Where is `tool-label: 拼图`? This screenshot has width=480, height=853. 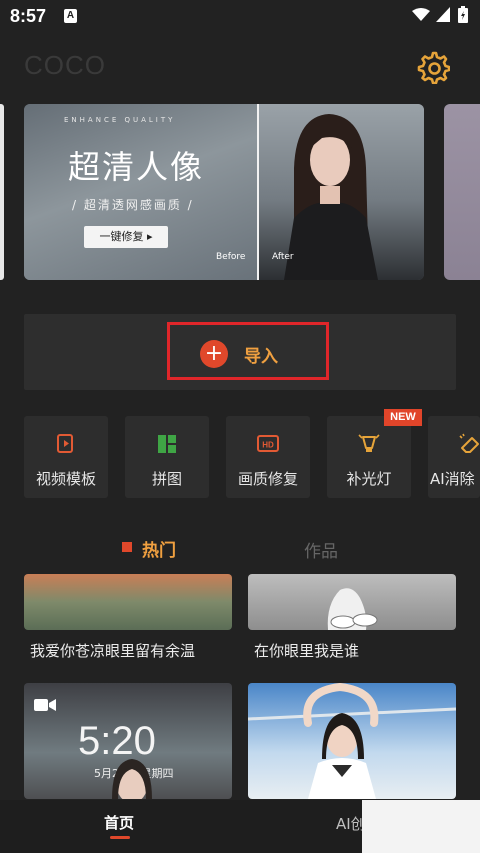
tool-label: 拼图 is located at coordinates (166, 479).